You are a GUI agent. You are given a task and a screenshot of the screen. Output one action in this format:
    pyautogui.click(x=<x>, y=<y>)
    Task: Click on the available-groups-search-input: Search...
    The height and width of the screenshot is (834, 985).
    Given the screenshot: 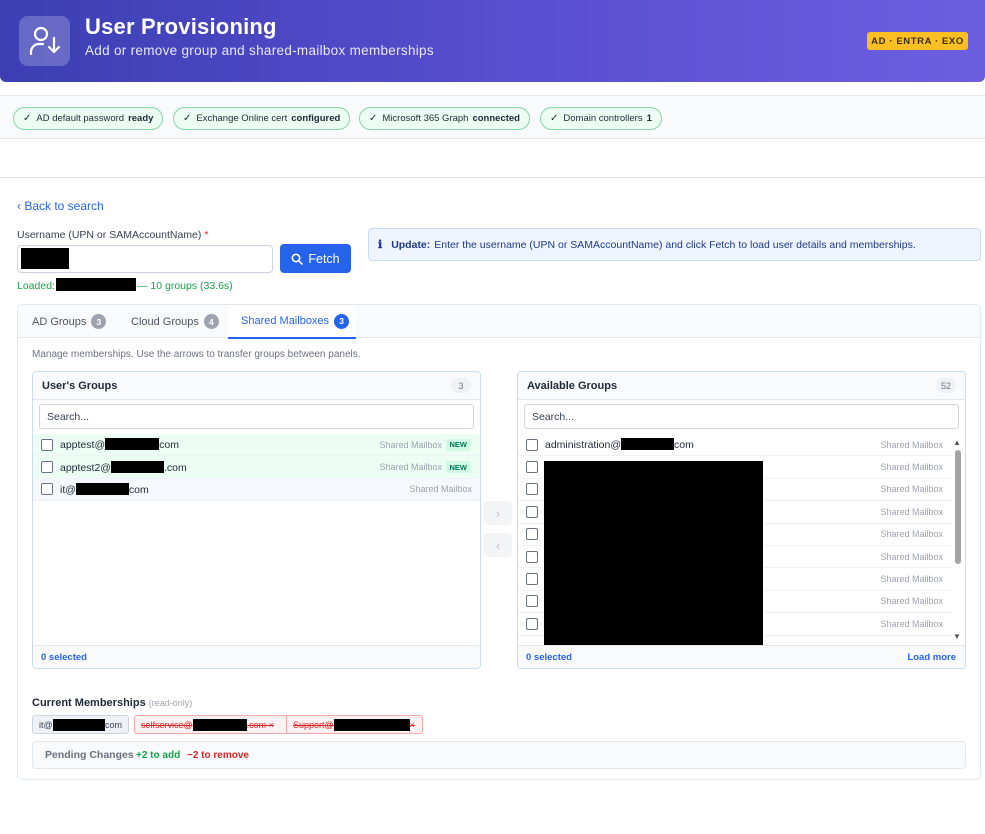 What is the action you would take?
    pyautogui.click(x=741, y=416)
    